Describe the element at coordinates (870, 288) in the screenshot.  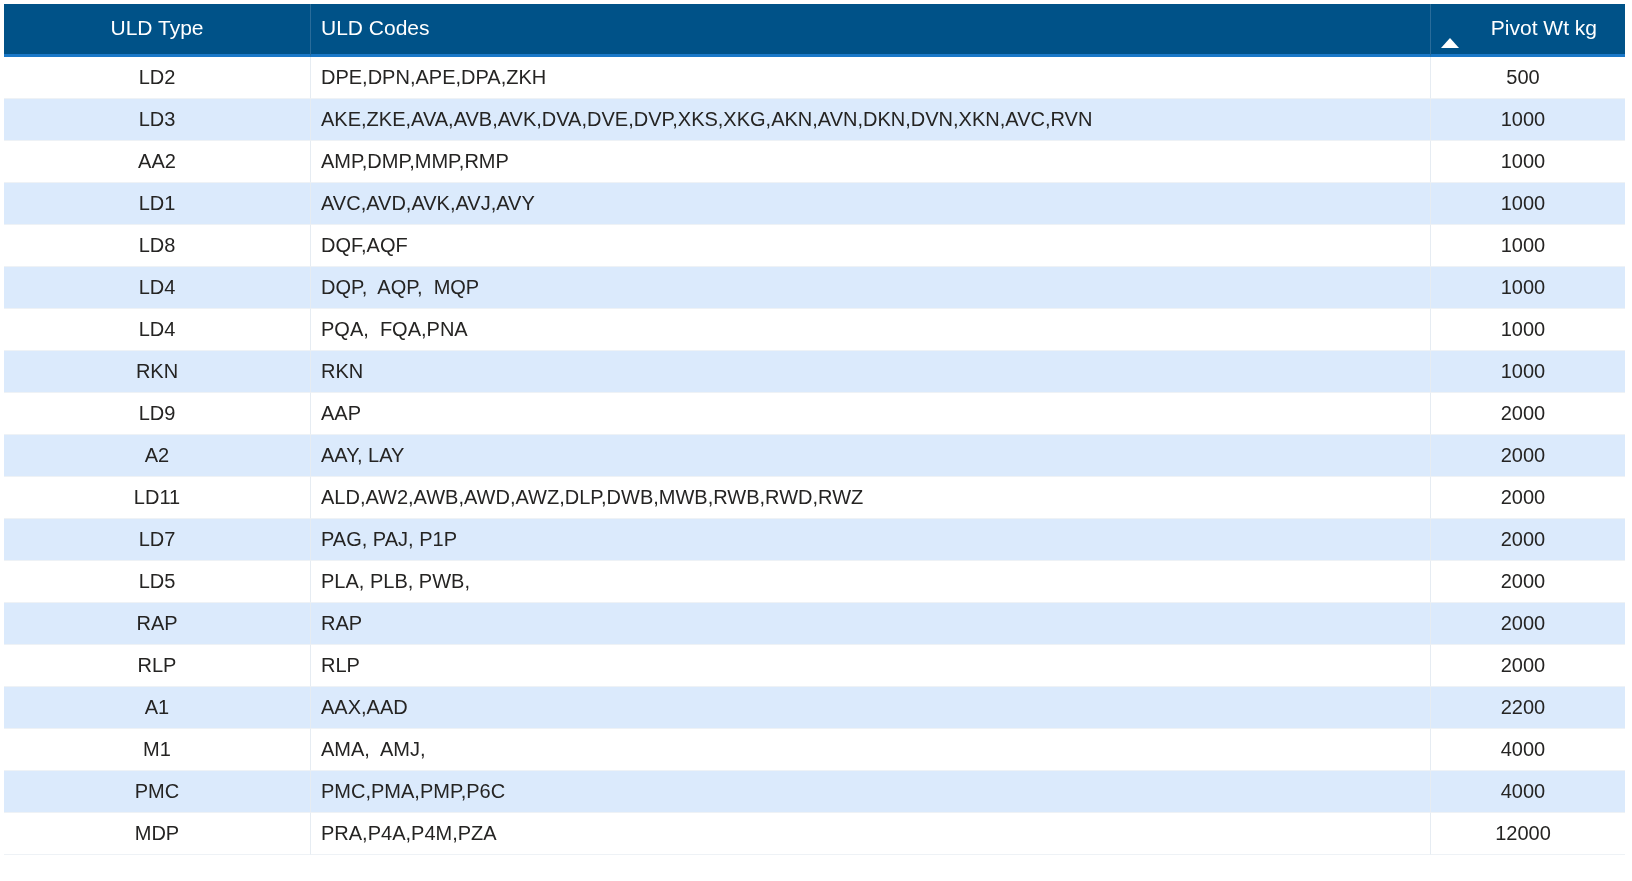
I see `table-cell: DQP, AQP, MQP` at that location.